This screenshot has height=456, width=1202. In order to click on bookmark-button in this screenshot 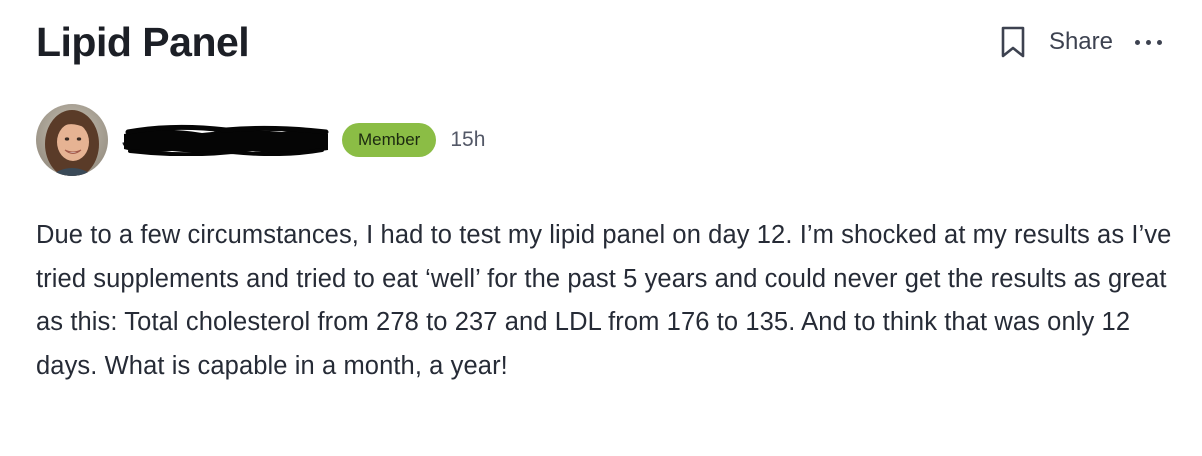, I will do `click(1013, 42)`.